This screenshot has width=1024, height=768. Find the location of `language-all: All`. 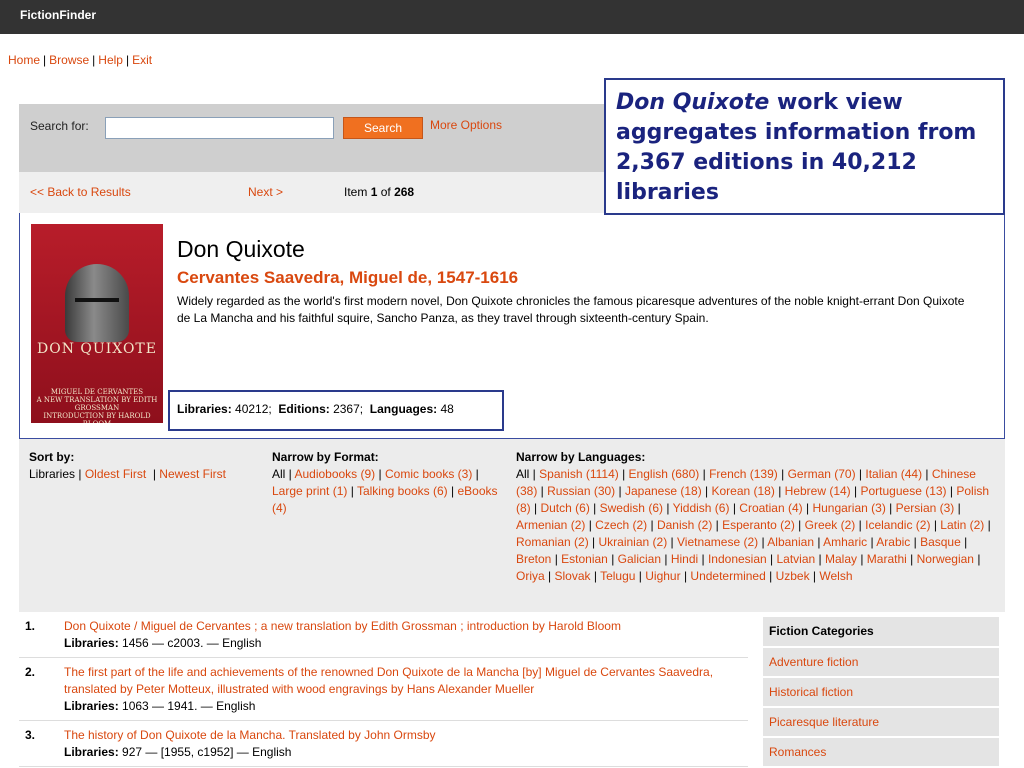

language-all: All is located at coordinates (523, 474).